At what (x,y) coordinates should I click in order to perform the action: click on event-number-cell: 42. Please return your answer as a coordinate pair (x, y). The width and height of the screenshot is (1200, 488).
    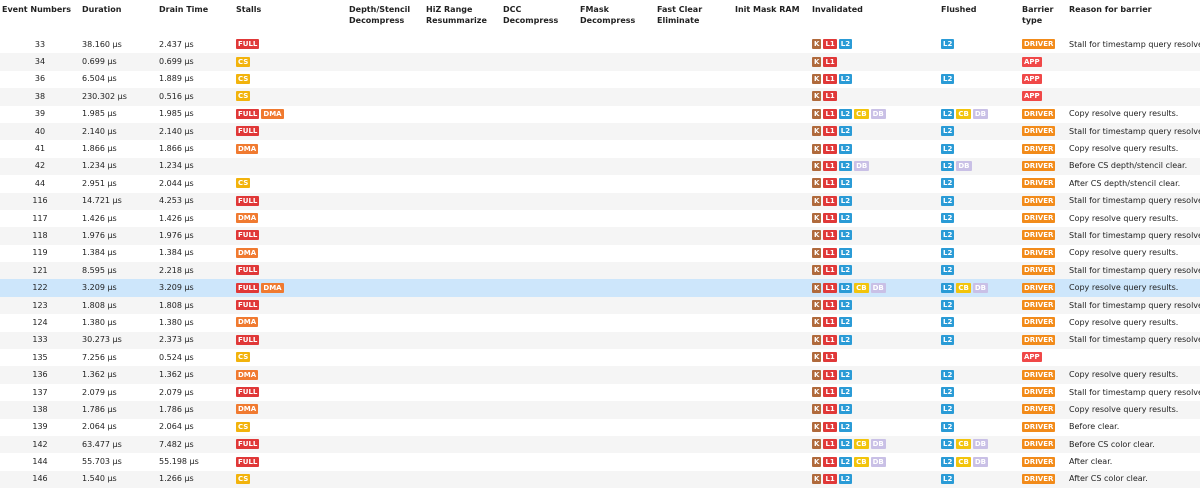
    Looking at the image, I should click on (40, 166).